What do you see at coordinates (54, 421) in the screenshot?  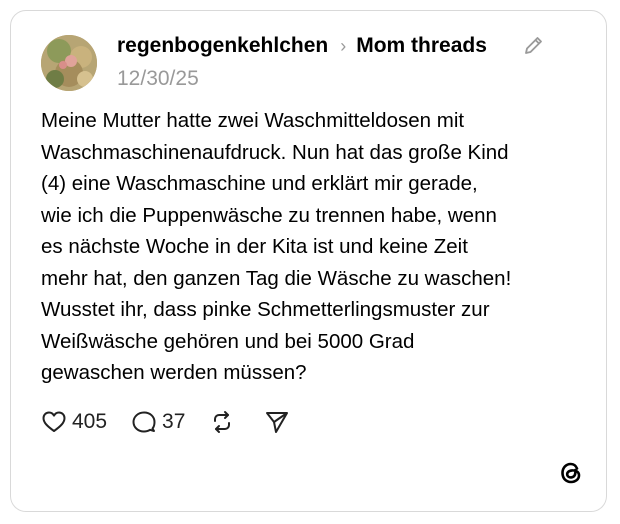 I see `heart-icon` at bounding box center [54, 421].